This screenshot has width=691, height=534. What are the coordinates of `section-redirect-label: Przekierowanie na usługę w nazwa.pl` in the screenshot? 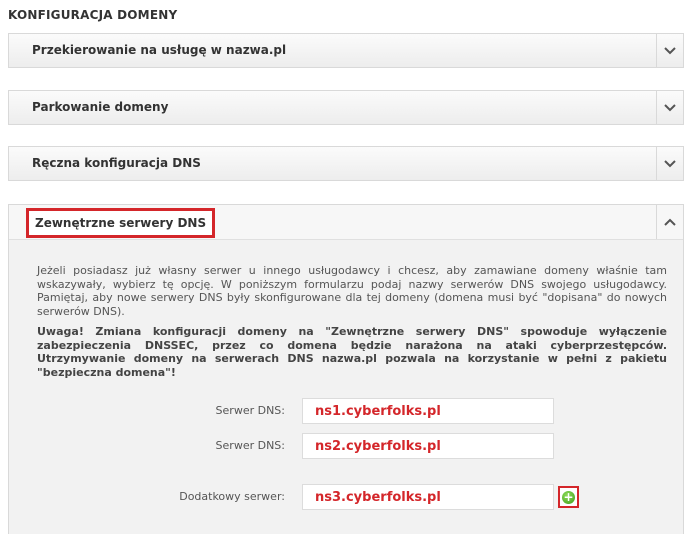 It's located at (159, 50).